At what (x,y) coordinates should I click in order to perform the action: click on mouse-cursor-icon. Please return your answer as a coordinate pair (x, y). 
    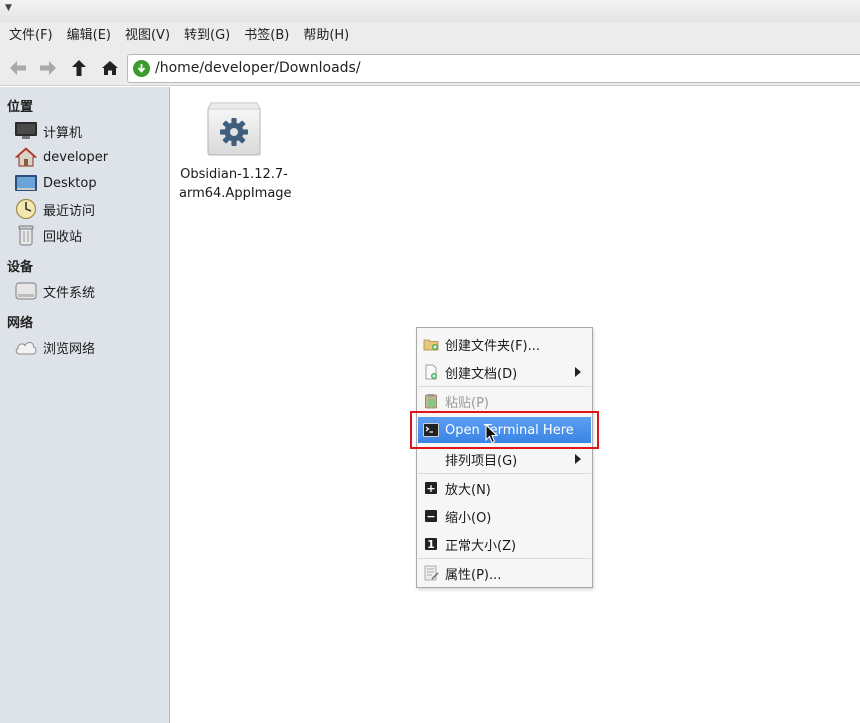
    Looking at the image, I should click on (492, 434).